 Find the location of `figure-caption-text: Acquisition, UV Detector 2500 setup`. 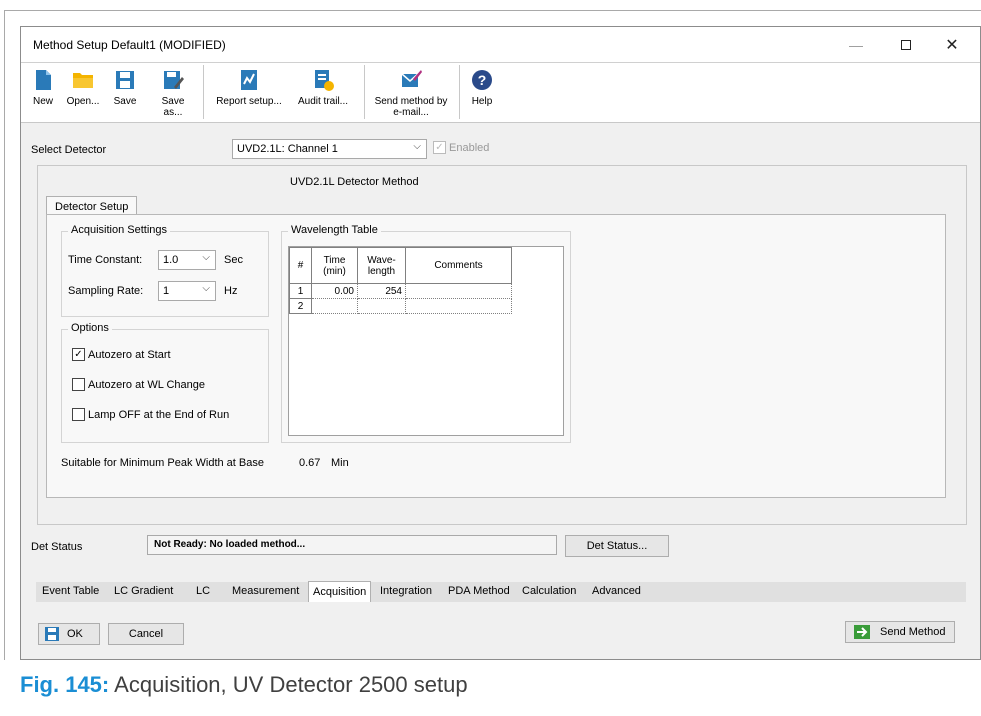

figure-caption-text: Acquisition, UV Detector 2500 setup is located at coordinates (291, 684).